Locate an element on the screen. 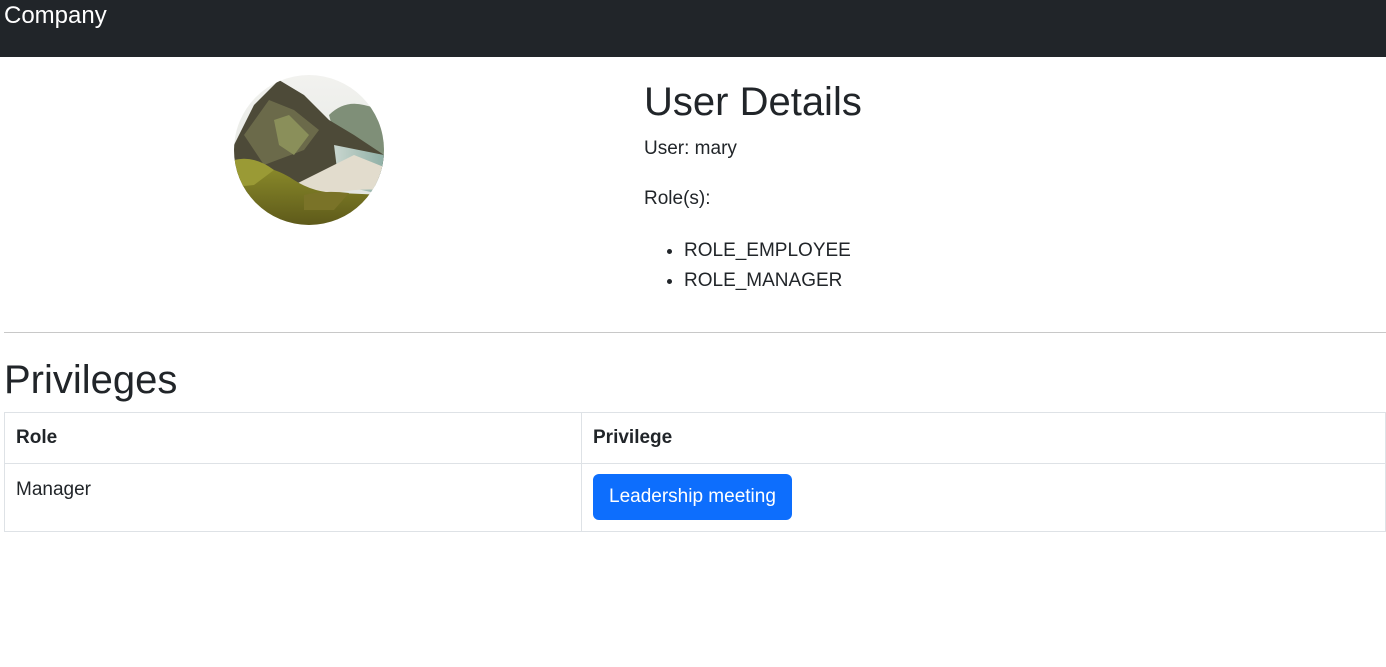 This screenshot has height=667, width=1386. column-header-privilege: Privilege is located at coordinates (983, 438).